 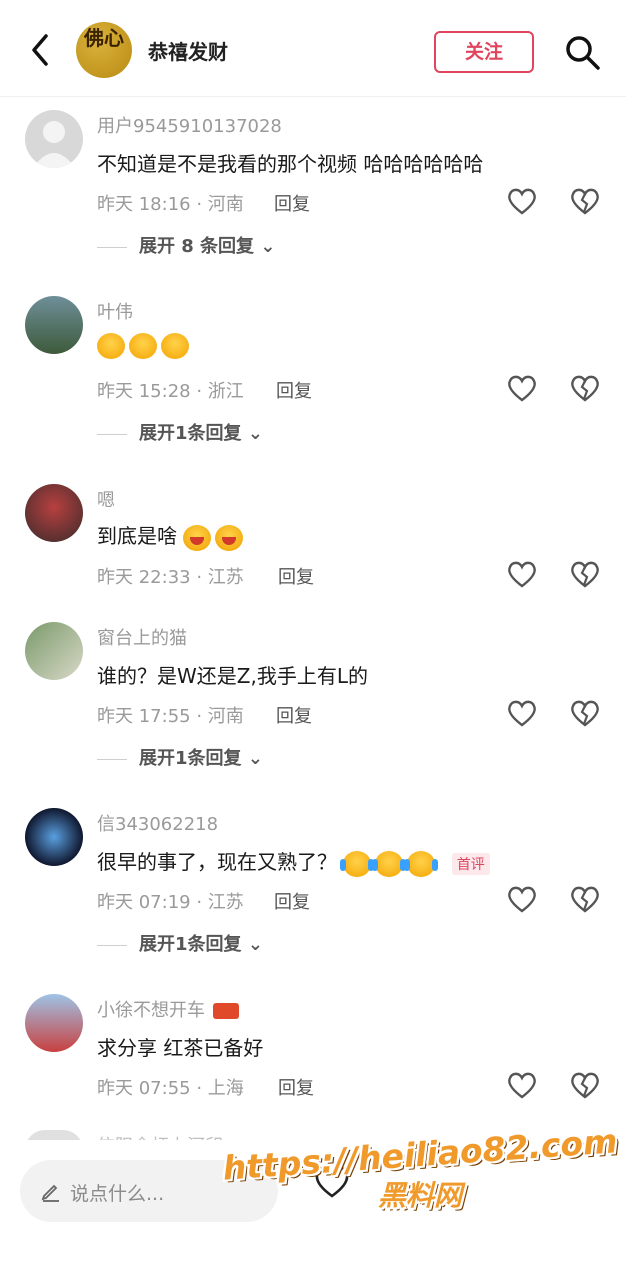 I want to click on follow-button: 关注, so click(x=484, y=52).